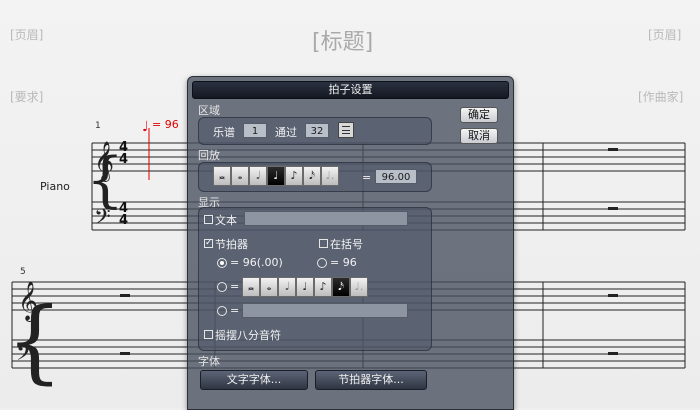  I want to click on custom-metronome-input, so click(325, 310).